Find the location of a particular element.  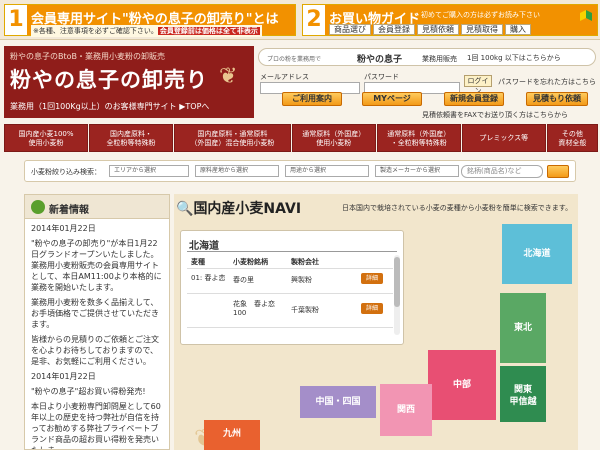

use-select: 用途から選択 is located at coordinates (327, 171).